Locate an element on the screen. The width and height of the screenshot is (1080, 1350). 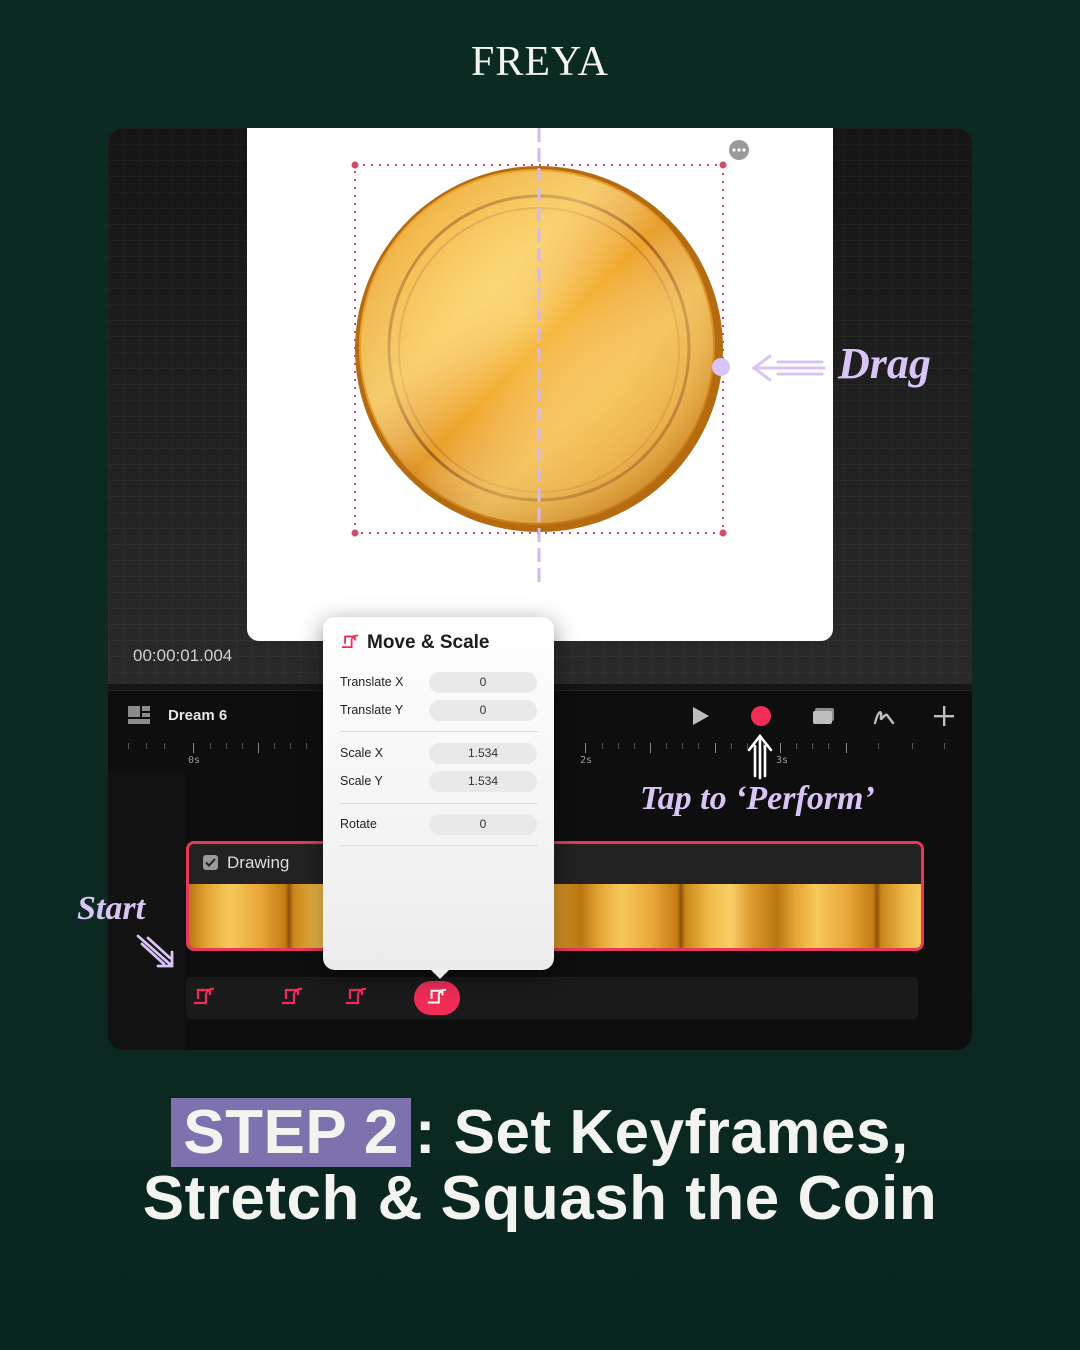
drag-arrow is located at coordinates (788, 368).